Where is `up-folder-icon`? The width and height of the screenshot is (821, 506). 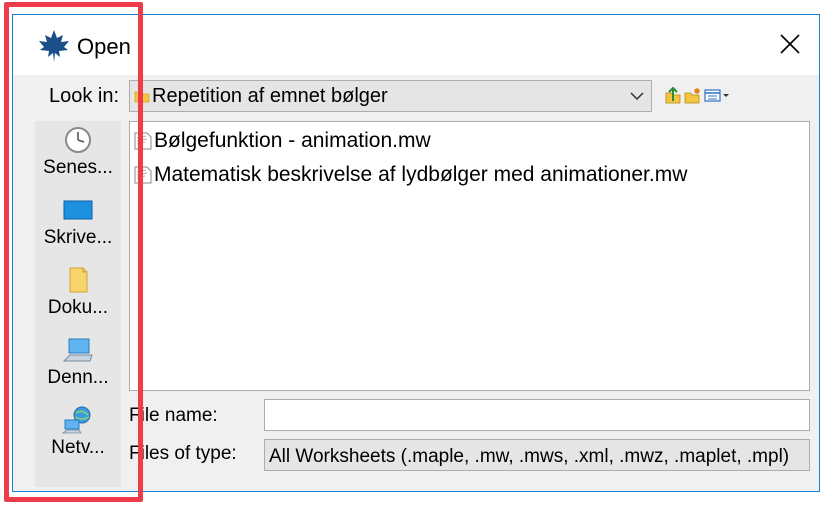
up-folder-icon is located at coordinates (673, 95).